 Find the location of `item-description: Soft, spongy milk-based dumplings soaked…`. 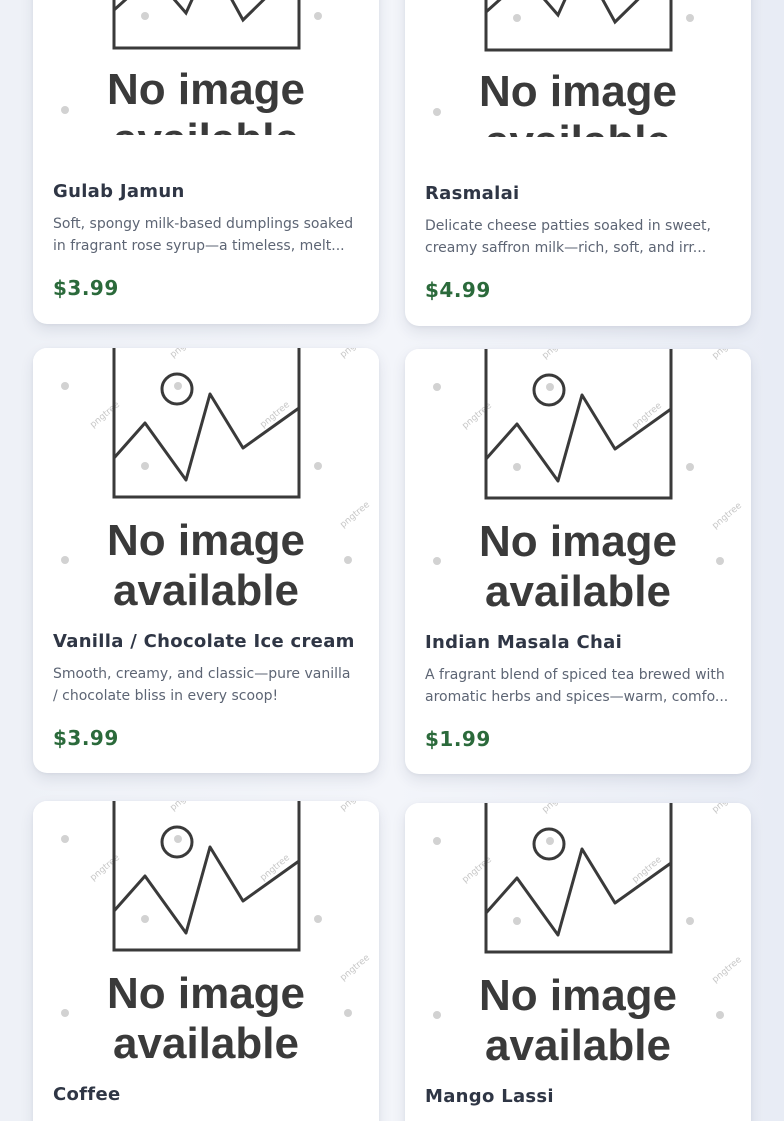

item-description: Soft, spongy milk-based dumplings soaked… is located at coordinates (203, 235).